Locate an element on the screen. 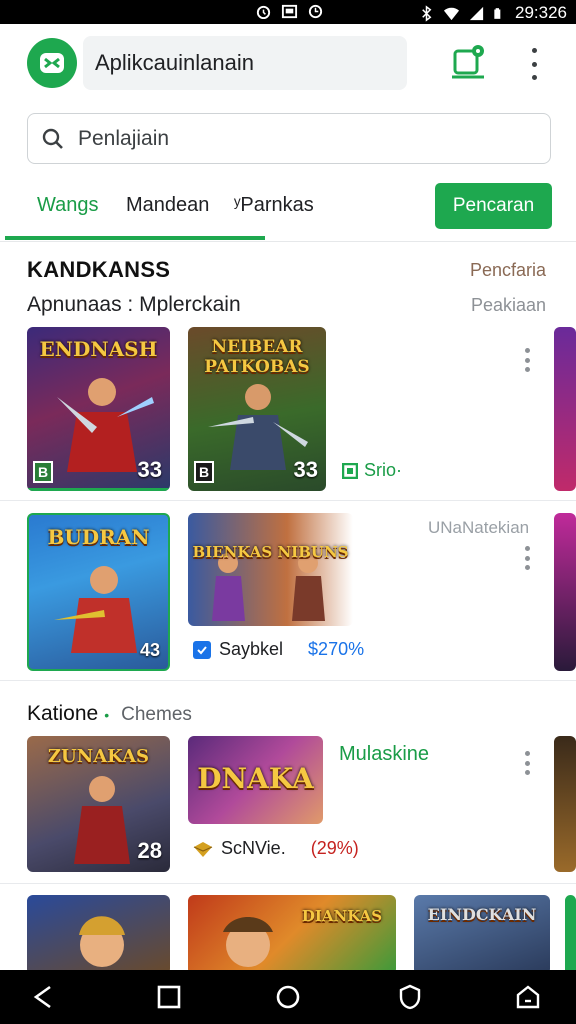  game-title: BUDRAN is located at coordinates (98, 537).